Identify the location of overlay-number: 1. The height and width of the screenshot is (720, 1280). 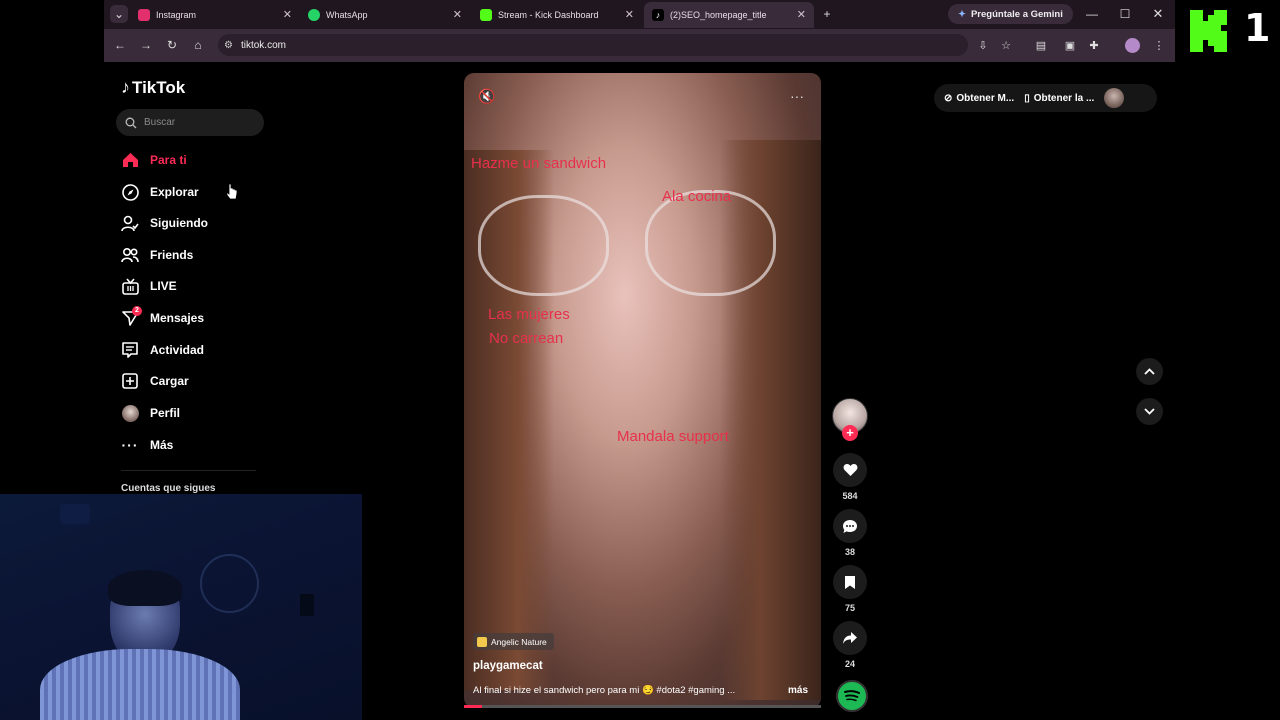
(1257, 28).